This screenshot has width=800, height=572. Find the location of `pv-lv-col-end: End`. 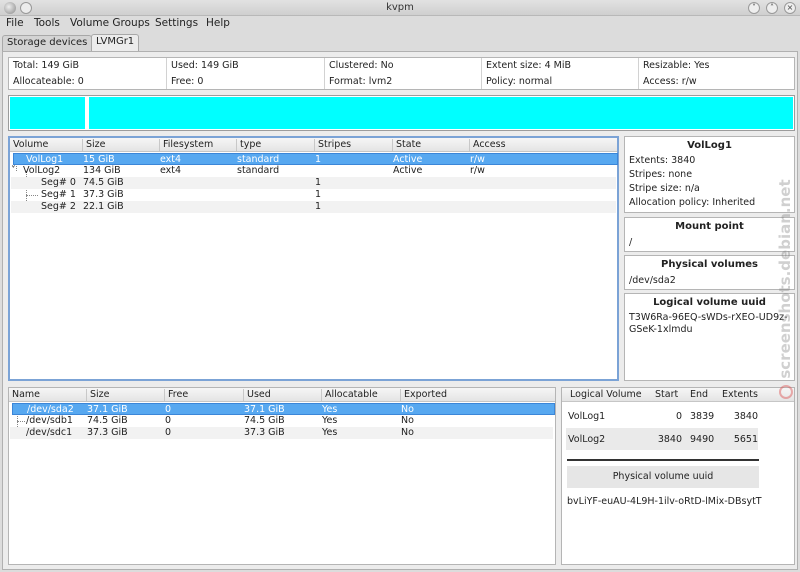

pv-lv-col-end: End is located at coordinates (699, 394).